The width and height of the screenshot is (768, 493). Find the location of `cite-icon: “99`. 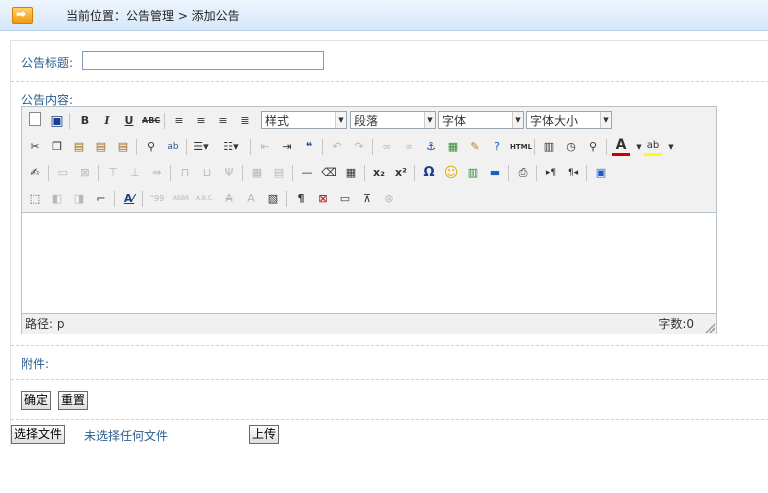

cite-icon: “99 is located at coordinates (157, 199).